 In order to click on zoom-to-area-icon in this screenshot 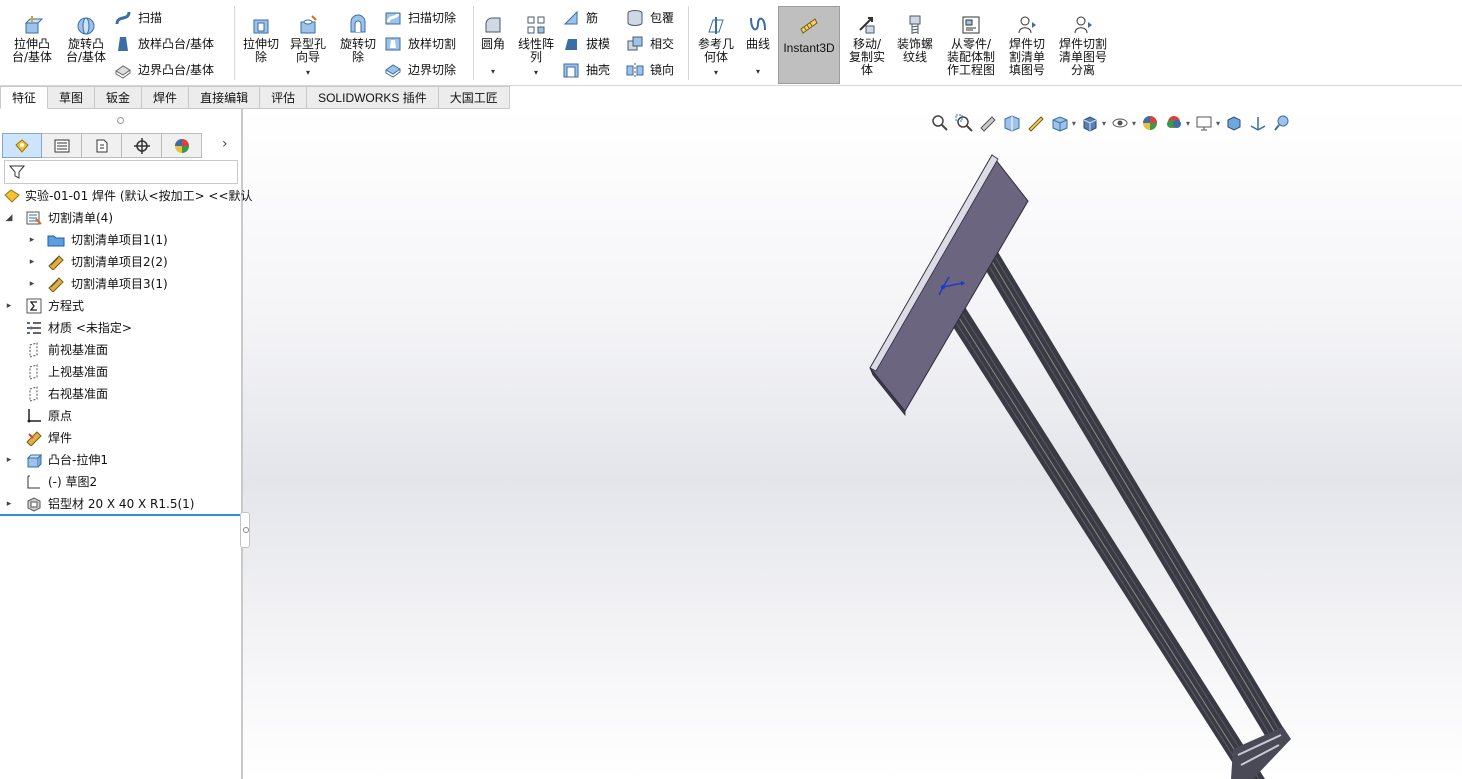, I will do `click(964, 123)`.